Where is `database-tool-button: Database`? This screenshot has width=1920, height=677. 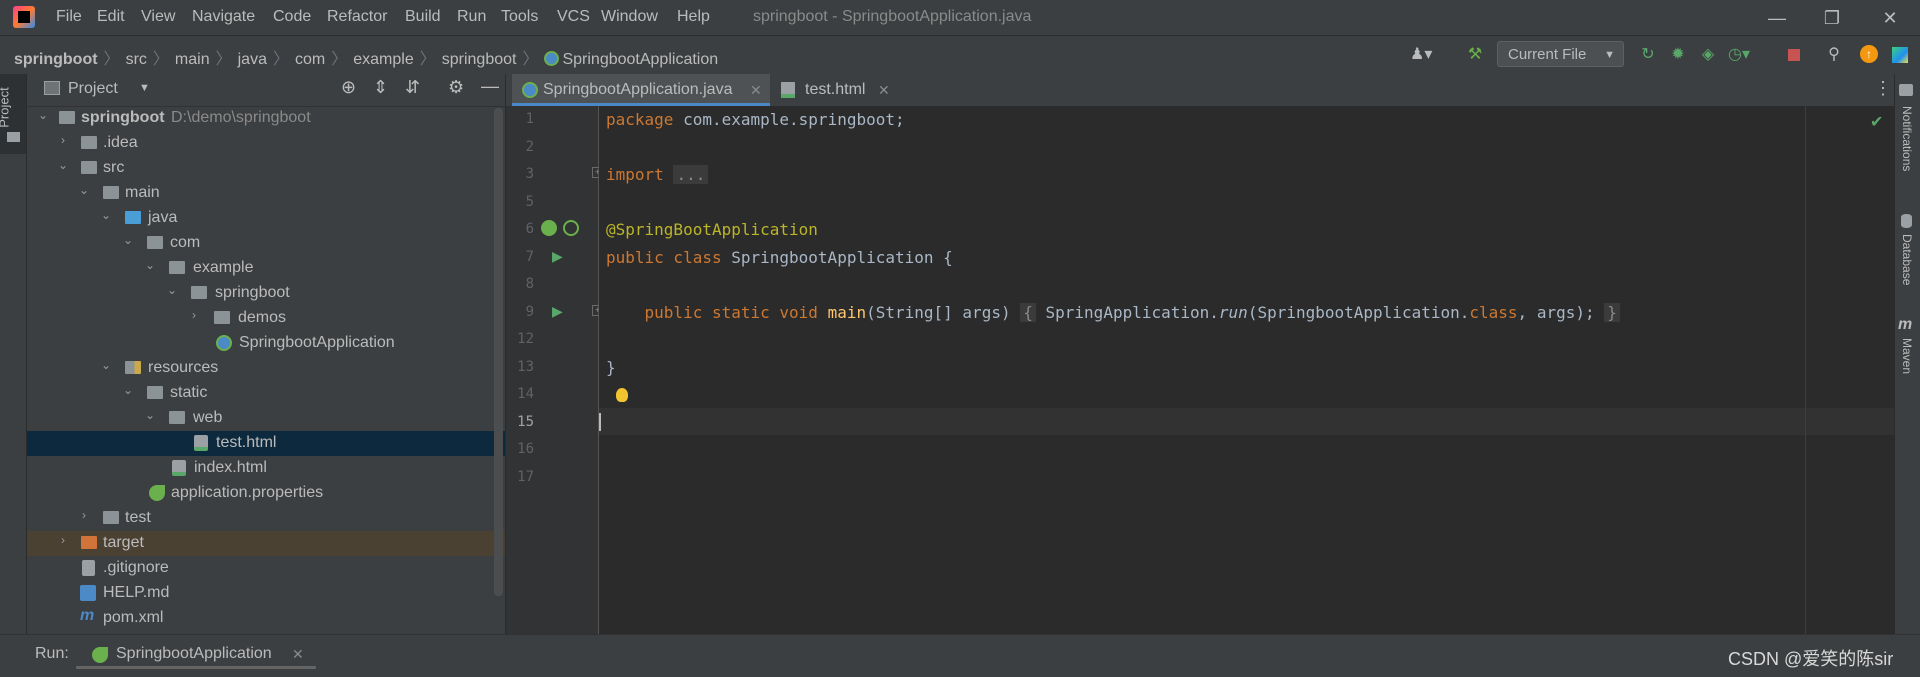 database-tool-button: Database is located at coordinates (1907, 259).